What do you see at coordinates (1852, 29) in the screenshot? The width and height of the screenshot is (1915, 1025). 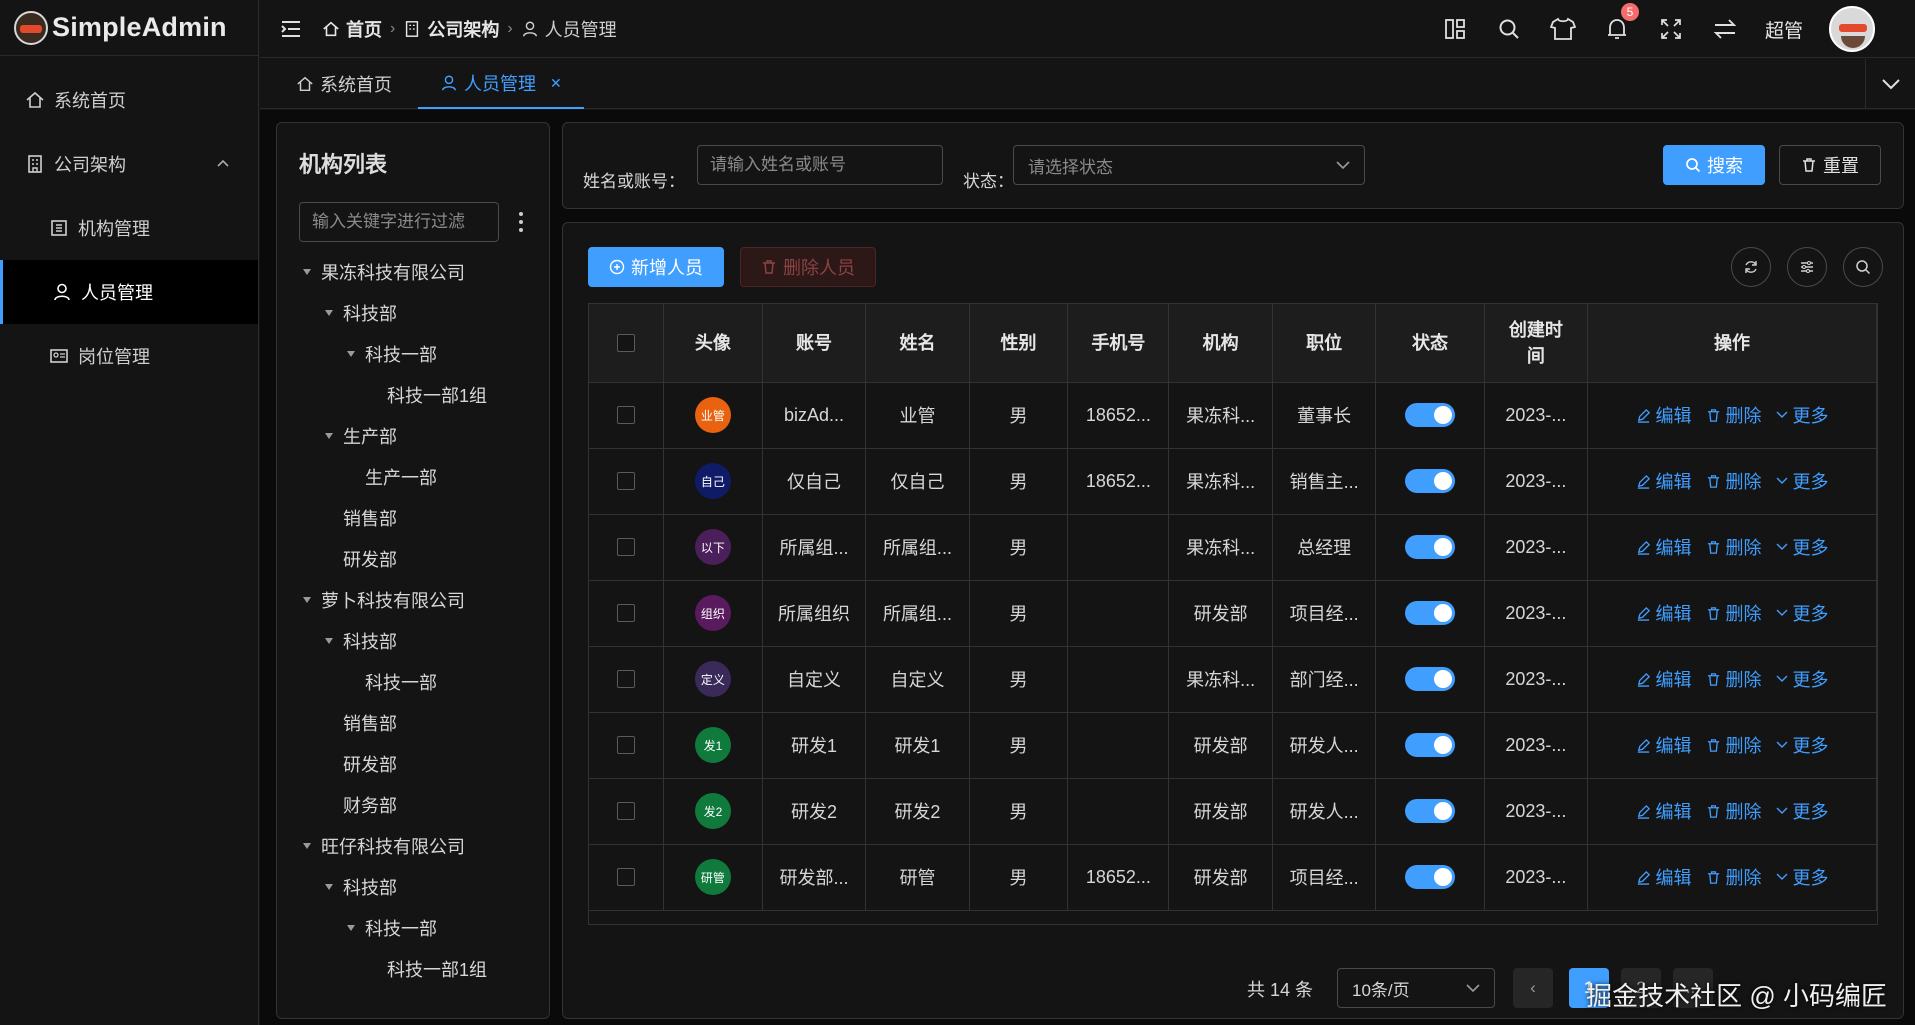 I see `user-avatar` at bounding box center [1852, 29].